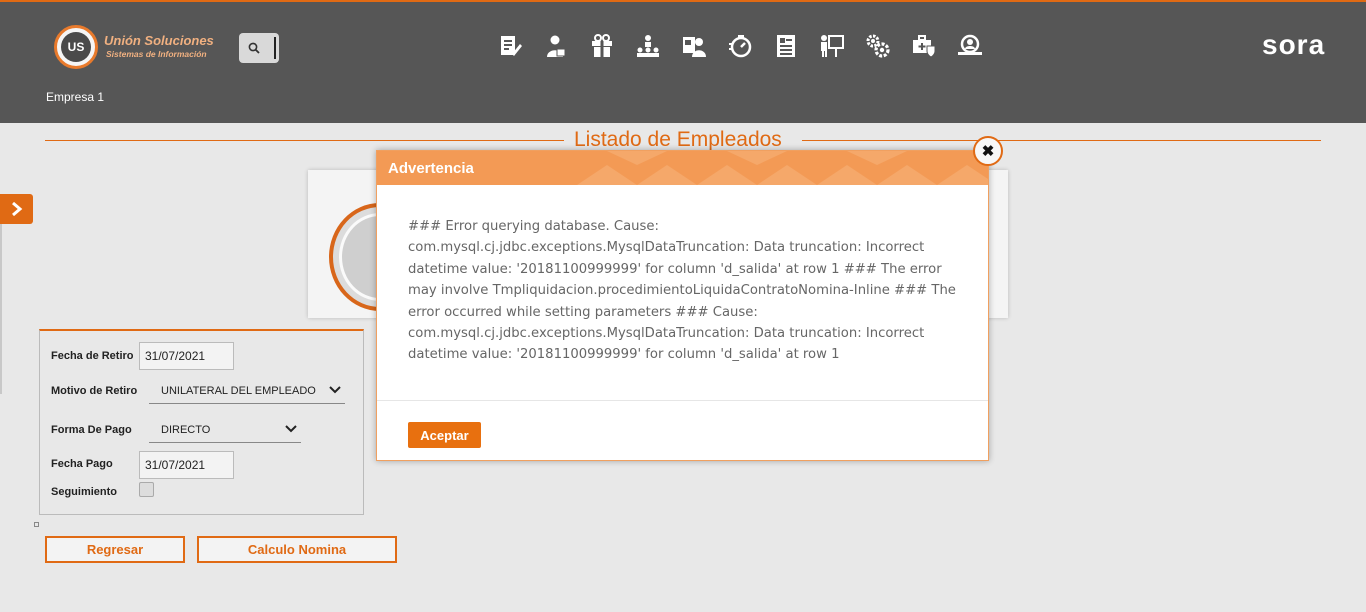 This screenshot has height=612, width=1366. What do you see at coordinates (970, 46) in the screenshot?
I see `search-user-icon` at bounding box center [970, 46].